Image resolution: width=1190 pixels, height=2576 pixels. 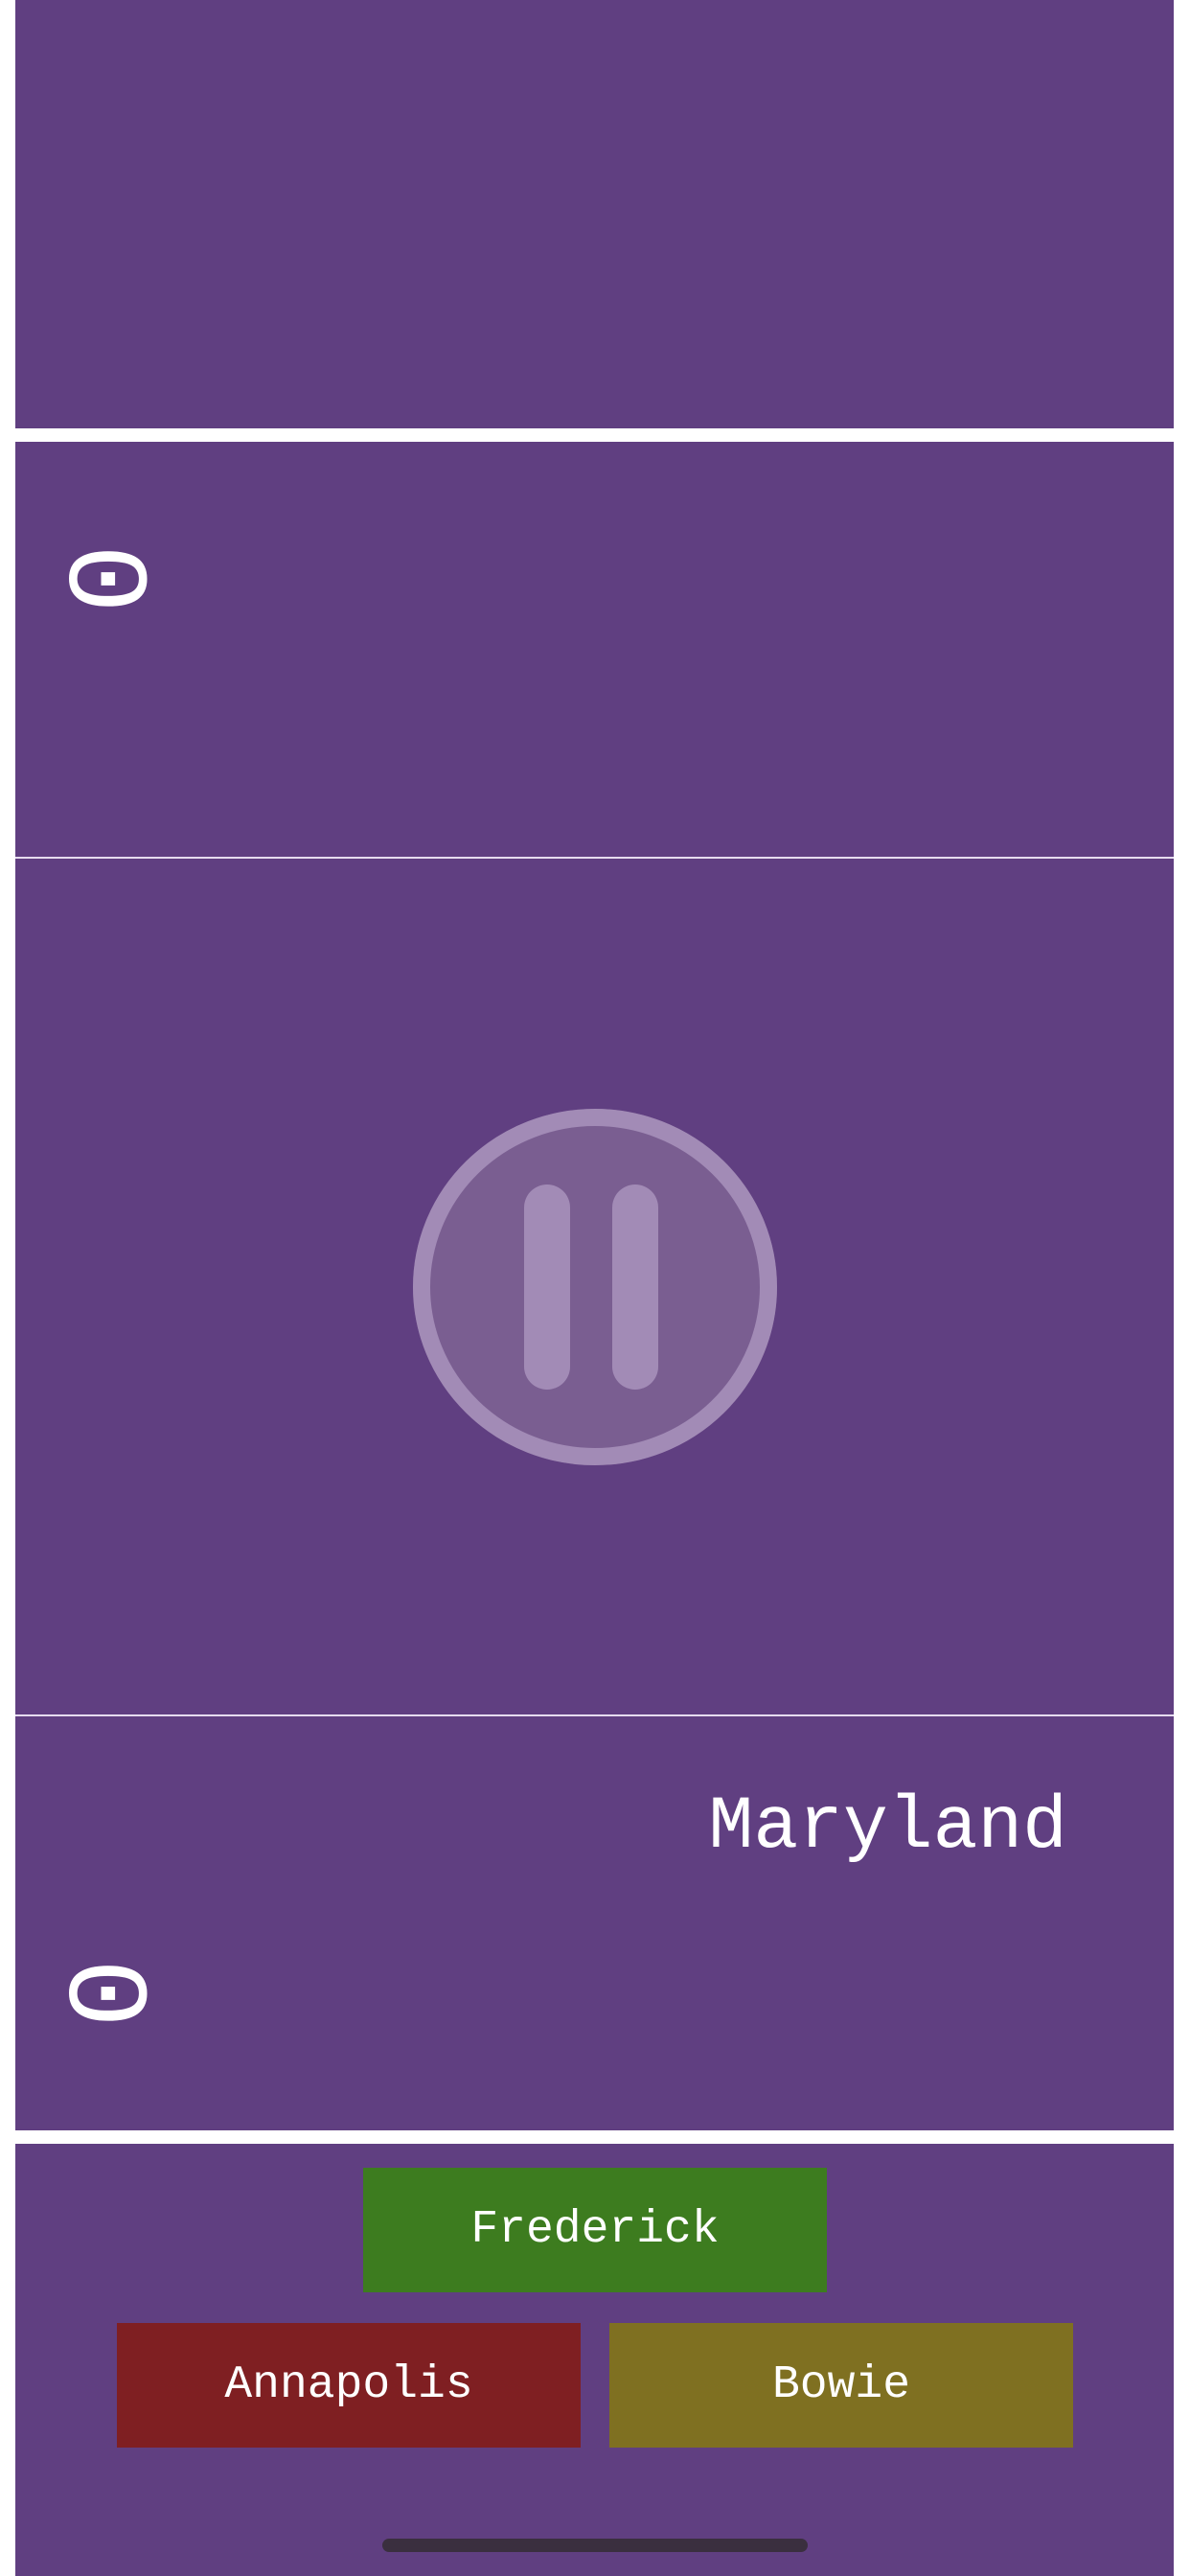 I want to click on pause-circle-icon, so click(x=595, y=1287).